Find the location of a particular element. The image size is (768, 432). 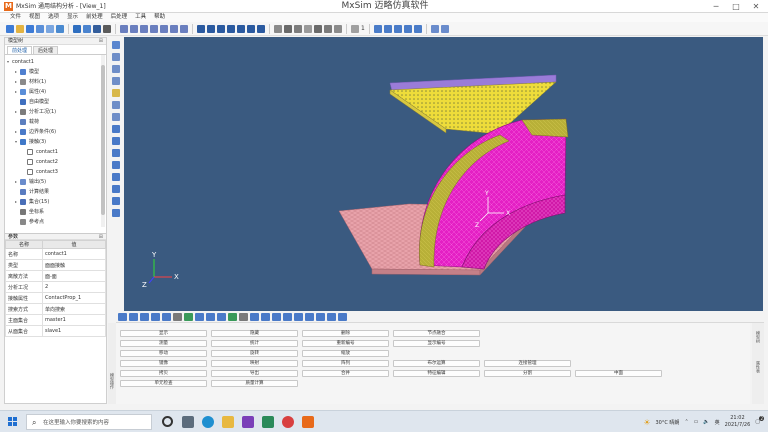

shell-icon is located at coordinates (116, 129).